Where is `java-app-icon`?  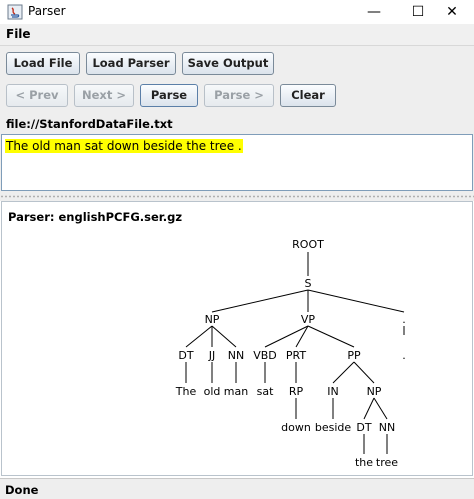 java-app-icon is located at coordinates (15, 12).